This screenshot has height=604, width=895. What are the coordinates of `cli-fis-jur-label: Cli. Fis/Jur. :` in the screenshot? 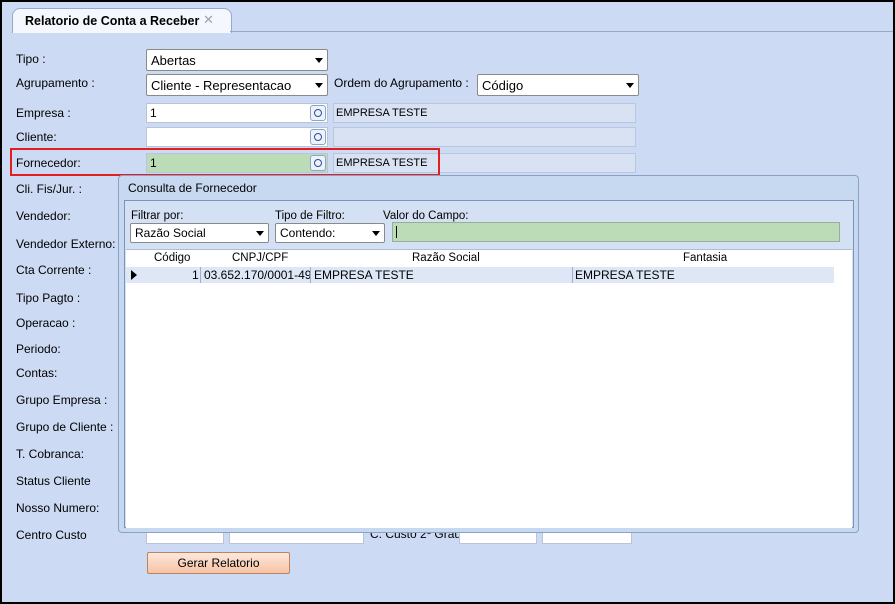 It's located at (49, 189).